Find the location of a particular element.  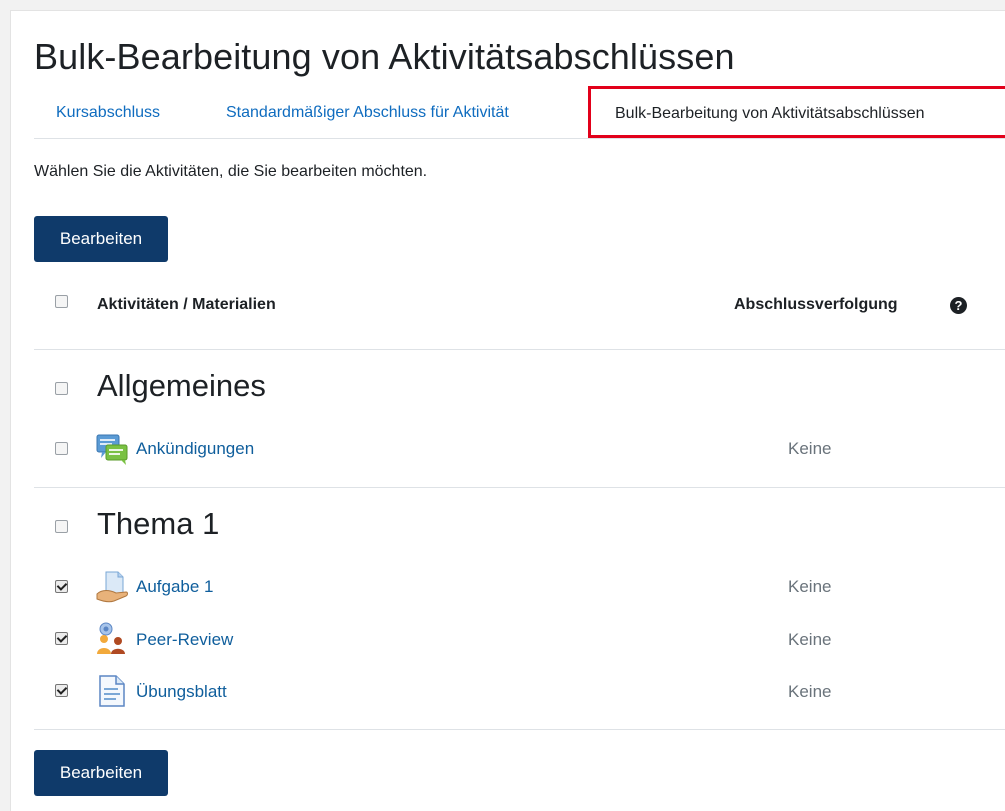

tab-default-activity-completion: Standardmäßiger Abschluss für Aktivität is located at coordinates (367, 113).